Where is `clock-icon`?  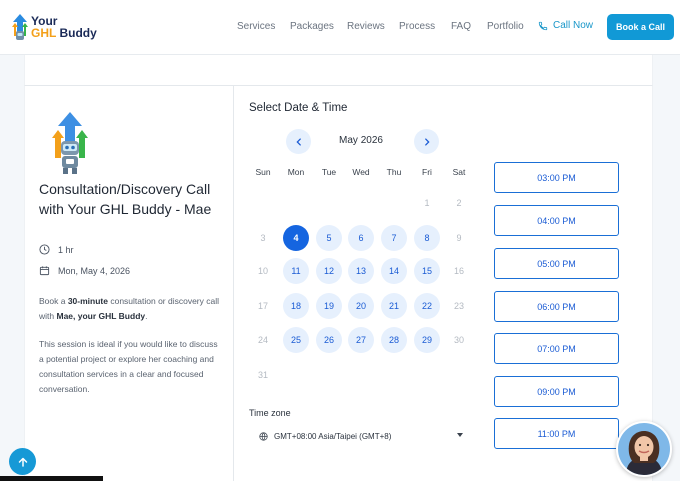 clock-icon is located at coordinates (44, 249).